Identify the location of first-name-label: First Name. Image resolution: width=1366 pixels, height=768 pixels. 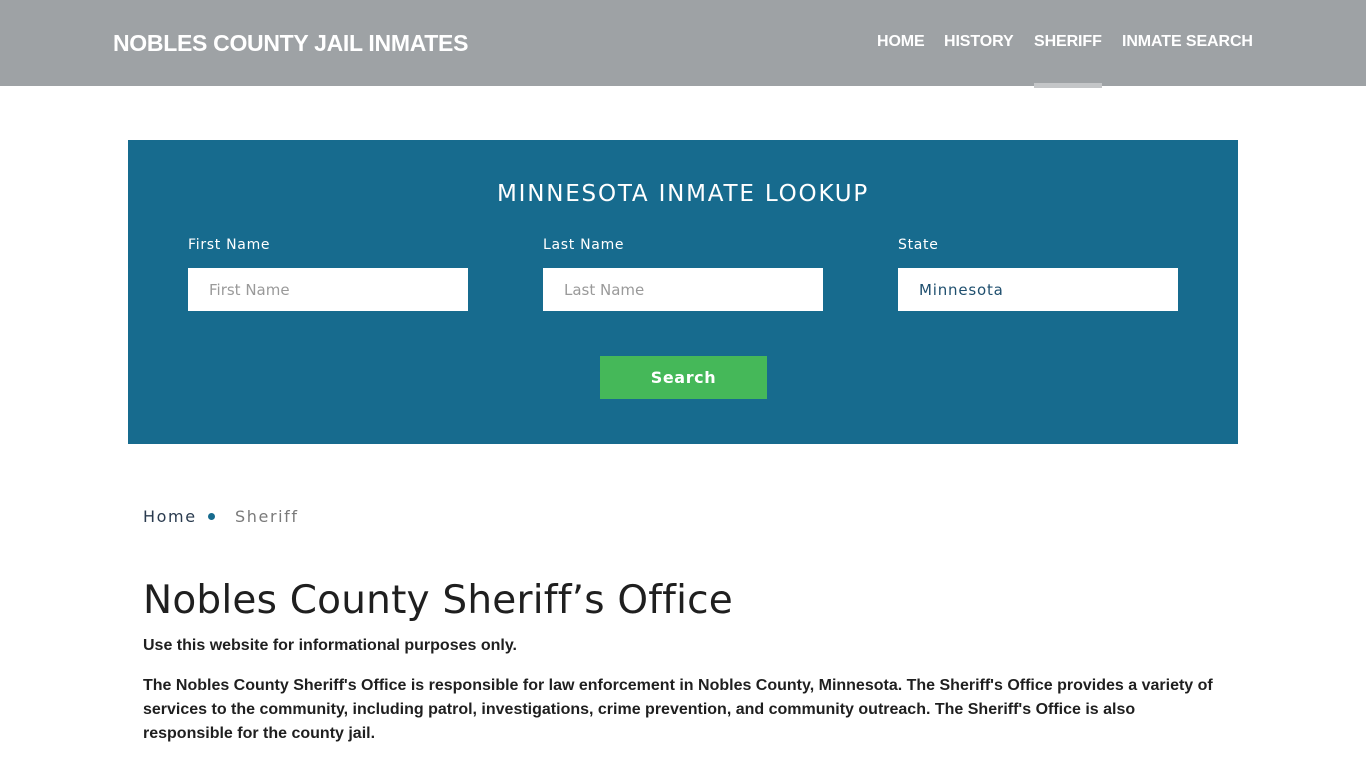
(229, 245).